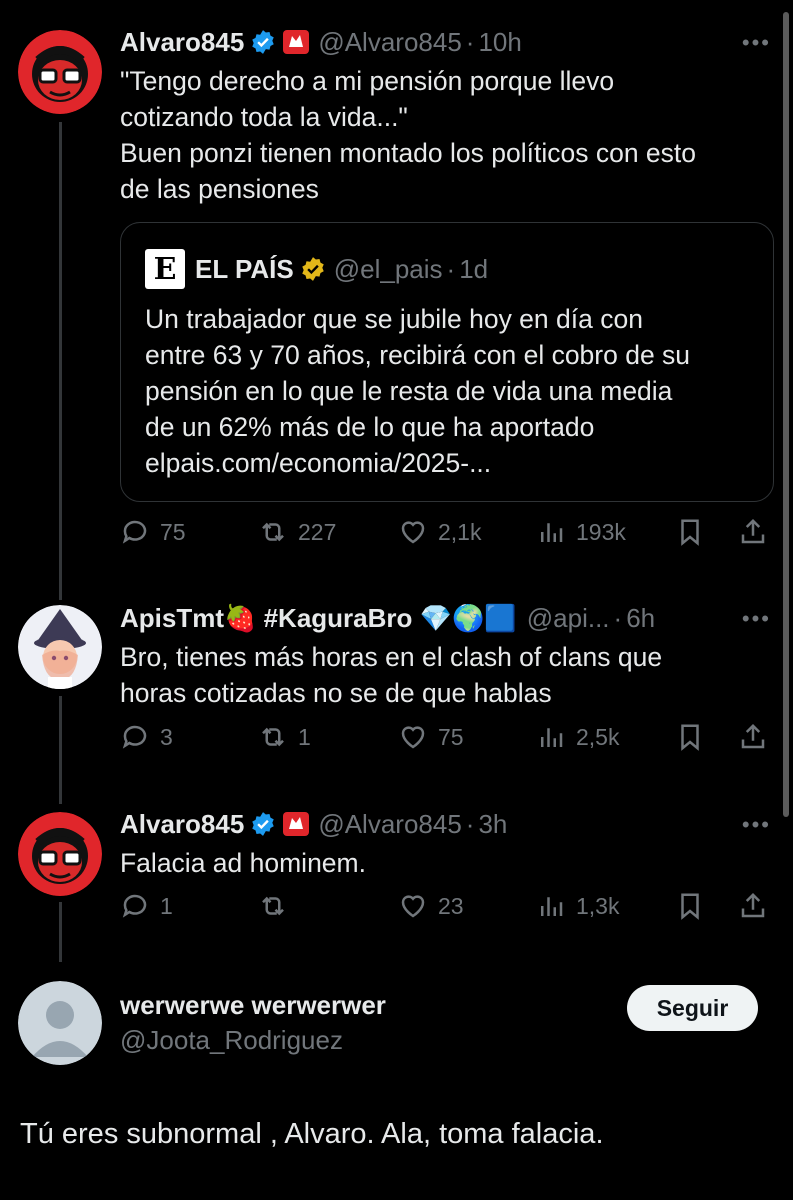  Describe the element at coordinates (318, 618) in the screenshot. I see `author-name: ApisTmt🍓 #KaguraBro 💎🌍🟦` at that location.